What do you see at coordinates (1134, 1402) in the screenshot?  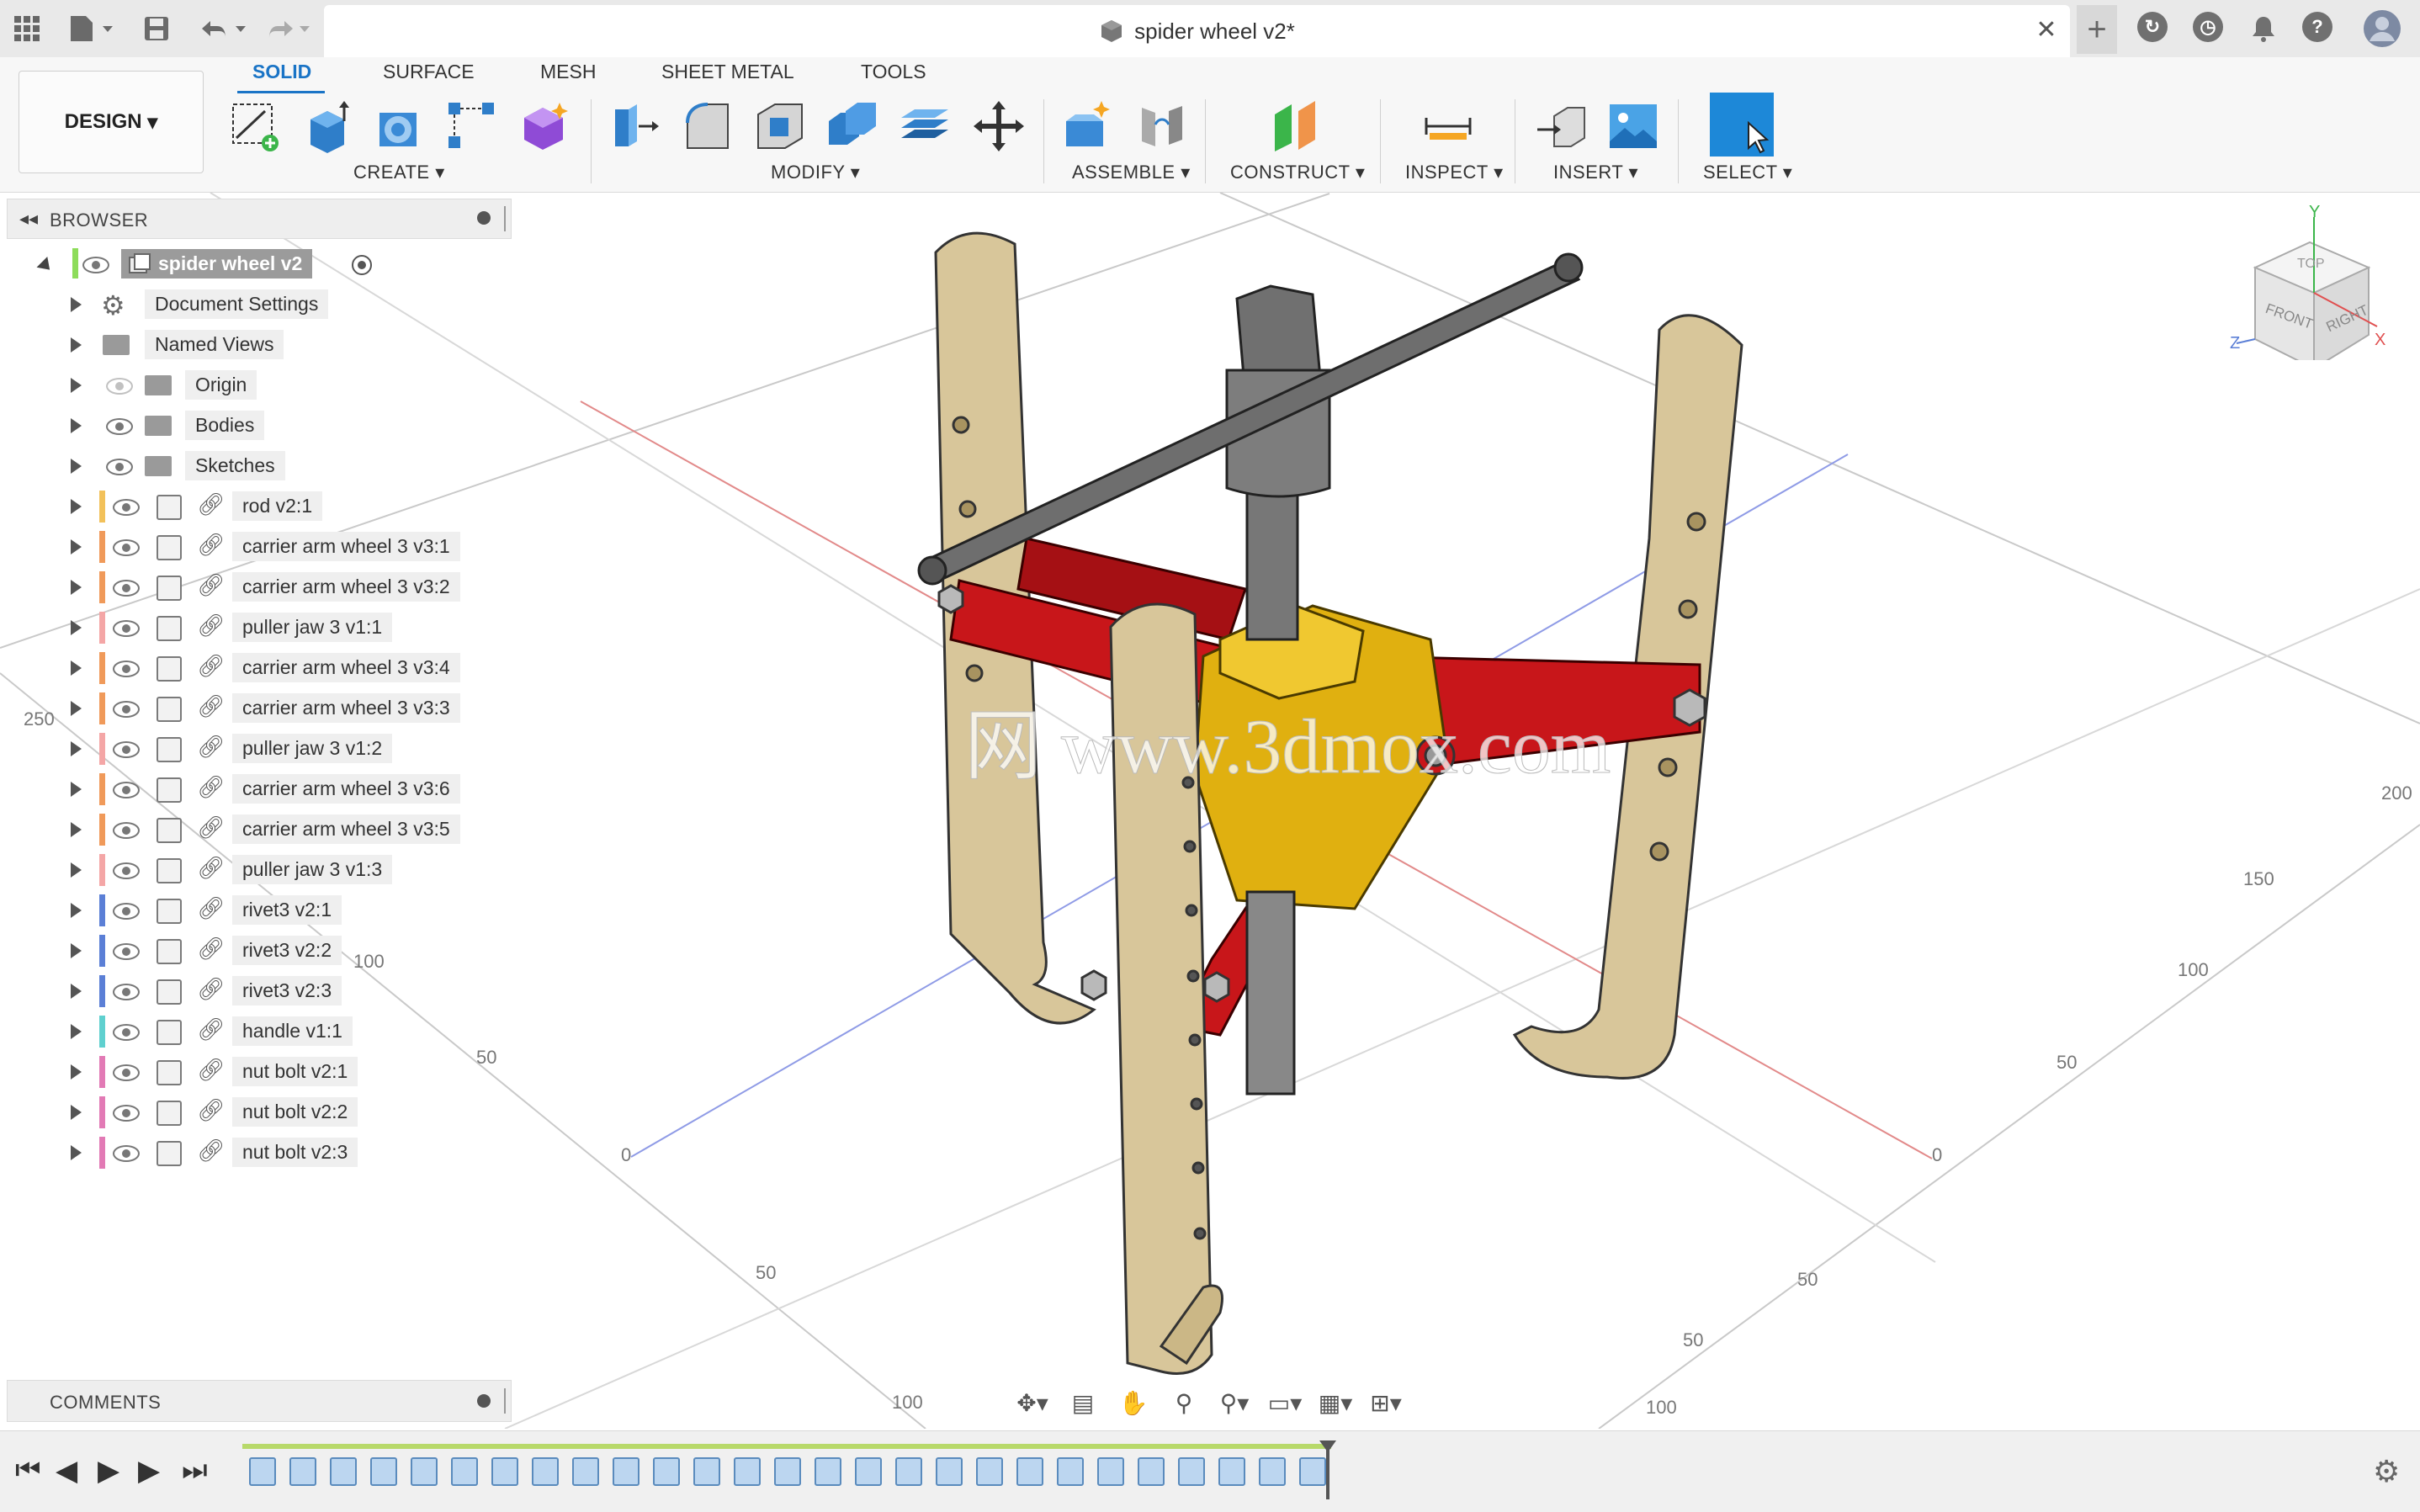 I see `pan-icon: ✋` at bounding box center [1134, 1402].